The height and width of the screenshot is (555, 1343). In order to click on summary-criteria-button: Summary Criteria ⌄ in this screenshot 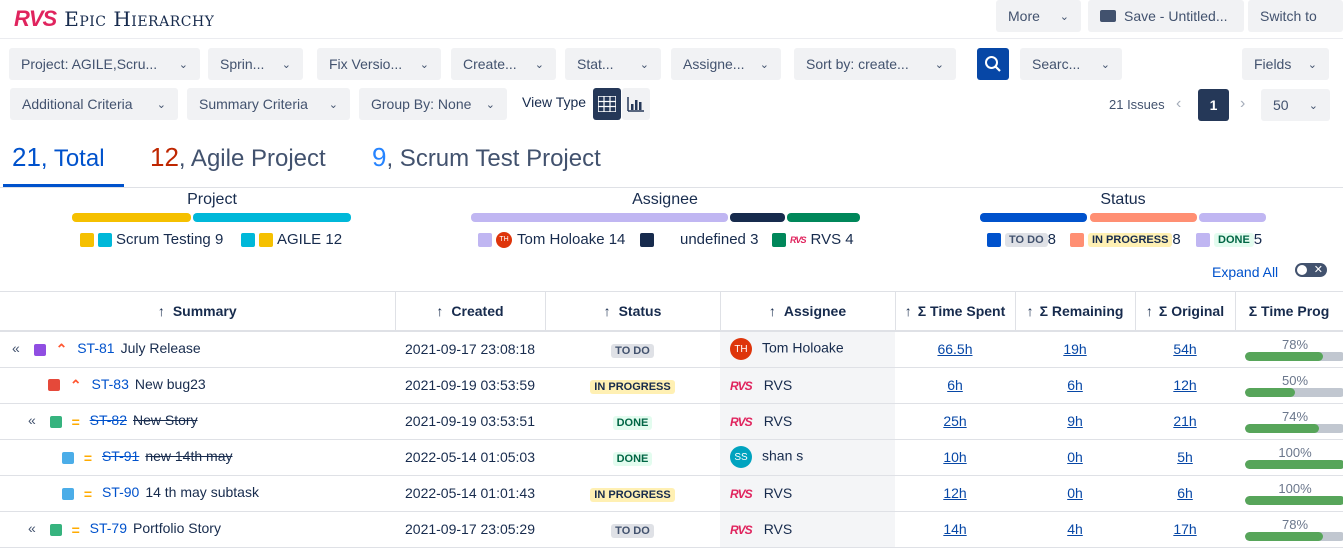, I will do `click(268, 104)`.